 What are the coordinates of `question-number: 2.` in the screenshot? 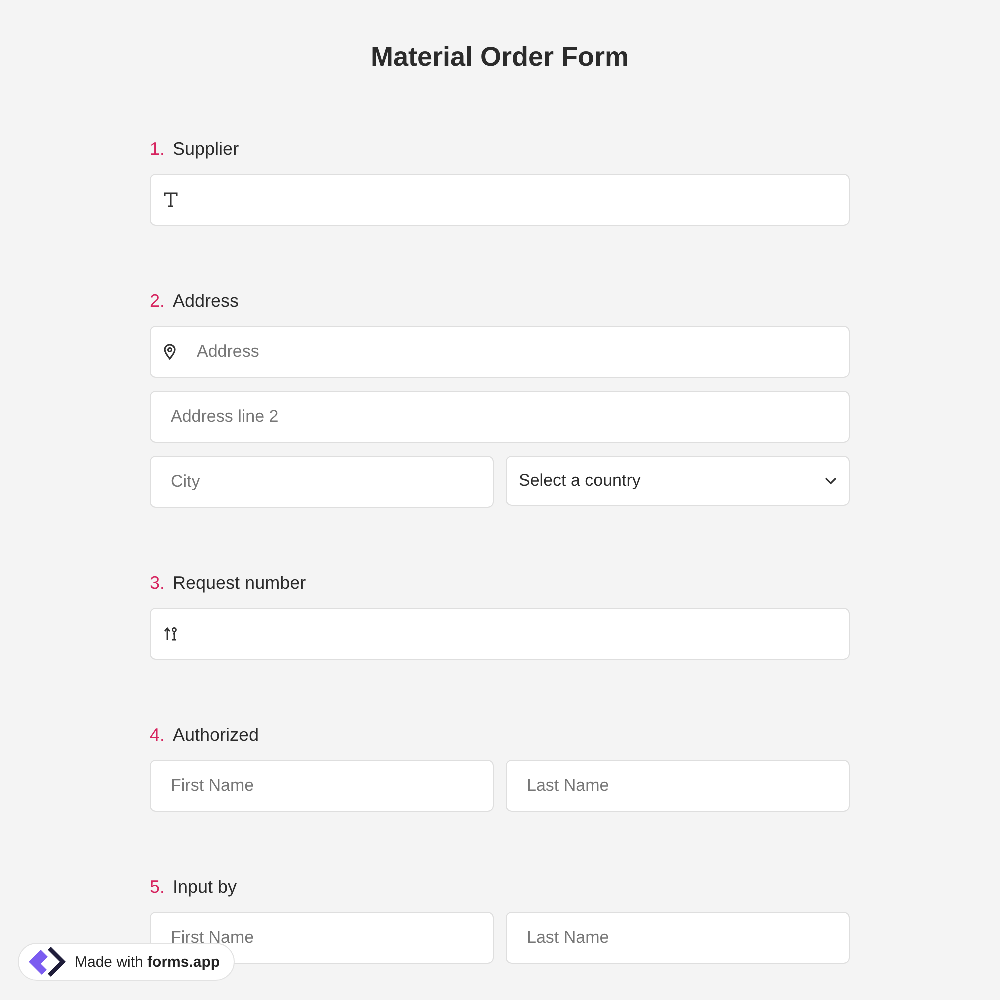 It's located at (158, 301).